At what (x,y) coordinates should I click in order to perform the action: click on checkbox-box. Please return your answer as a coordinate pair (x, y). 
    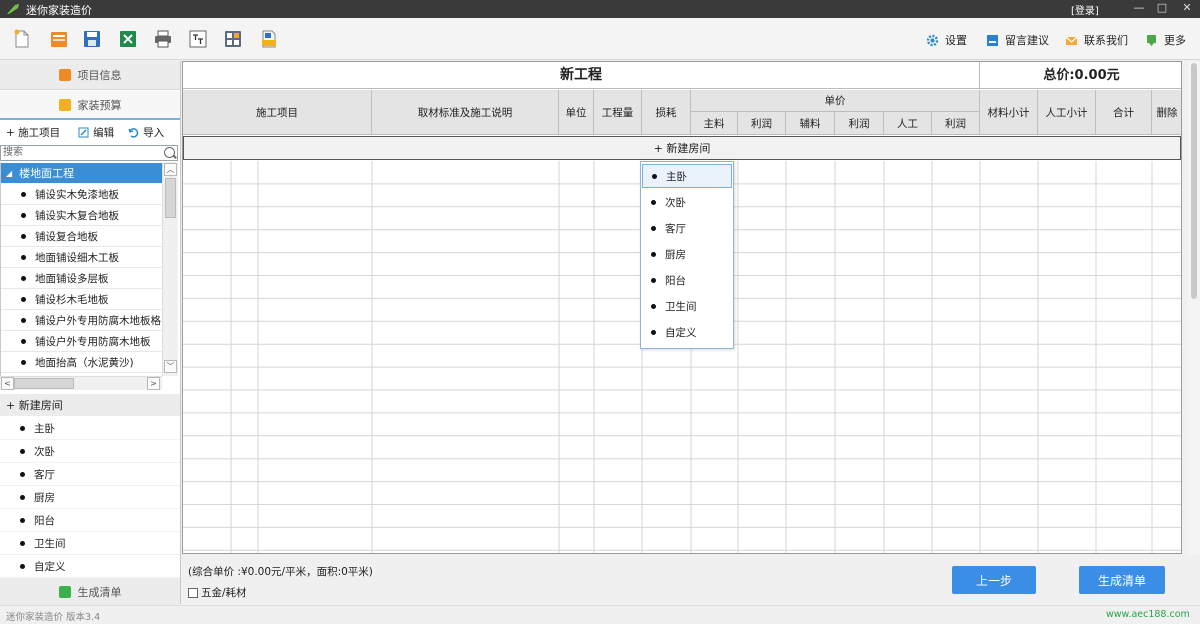
    Looking at the image, I should click on (193, 592).